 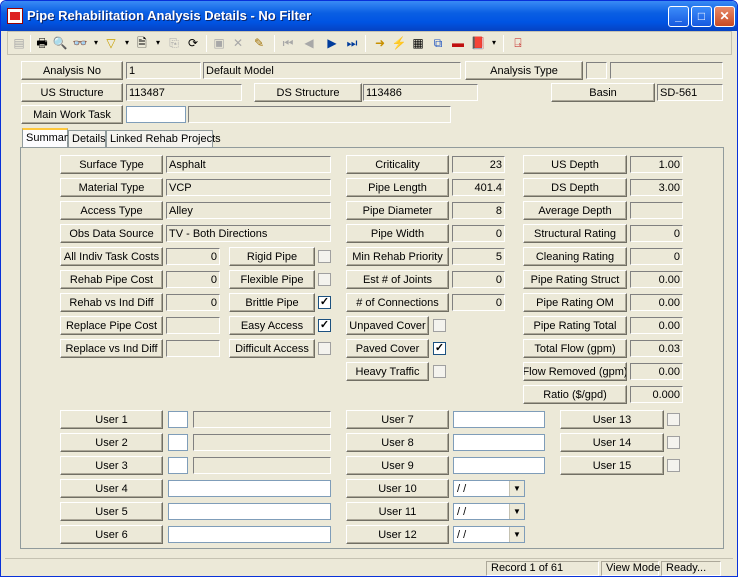 I want to click on min-rehab-priority-field: 5, so click(x=478, y=256).